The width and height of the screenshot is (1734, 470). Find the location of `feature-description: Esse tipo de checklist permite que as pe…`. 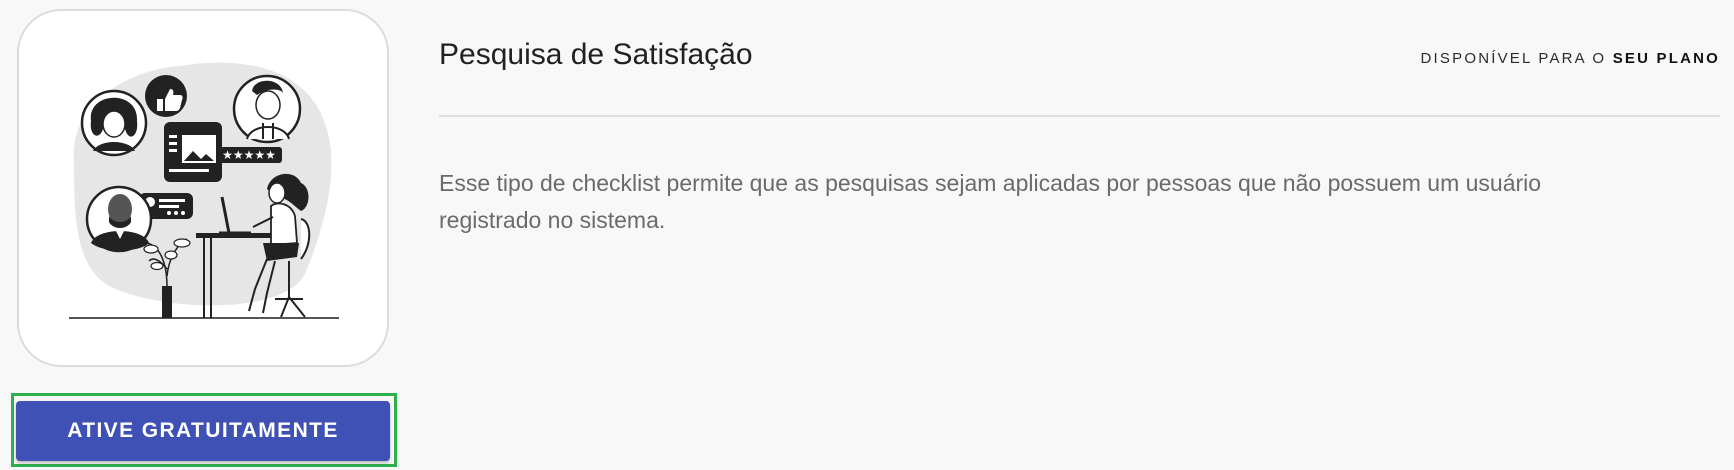

feature-description: Esse tipo de checklist permite que as pe… is located at coordinates (990, 201).